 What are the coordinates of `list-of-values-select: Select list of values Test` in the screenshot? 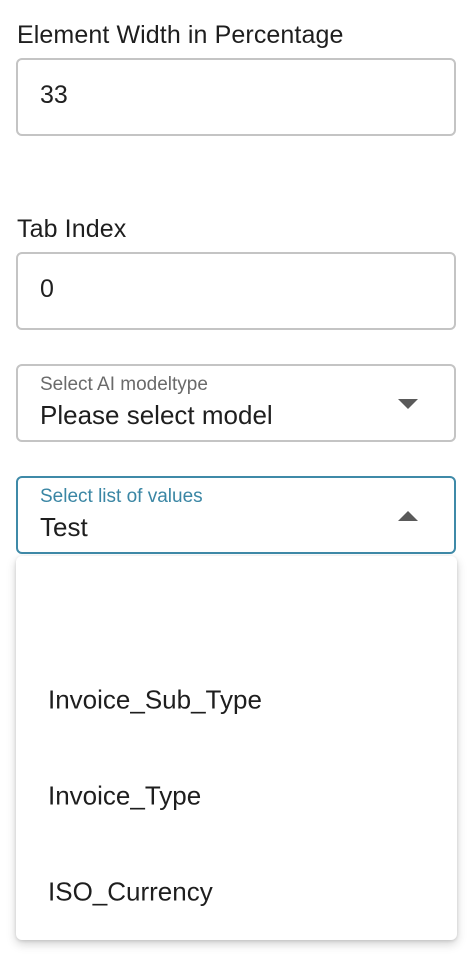 It's located at (236, 515).